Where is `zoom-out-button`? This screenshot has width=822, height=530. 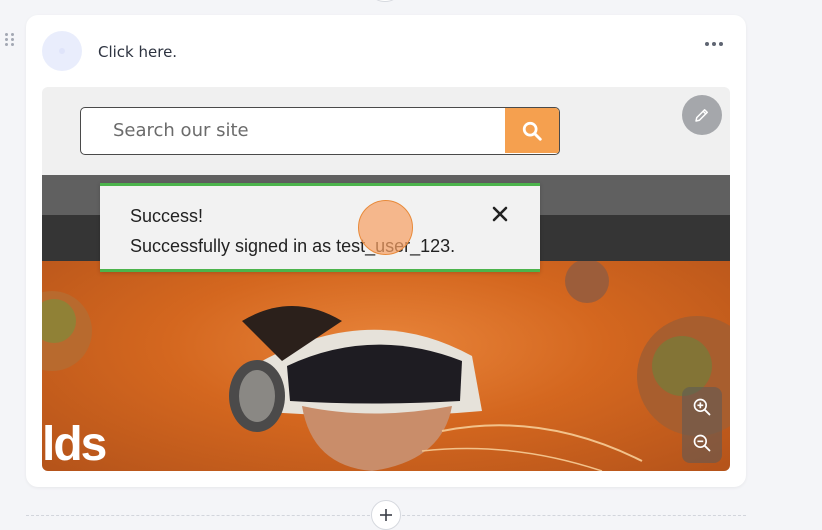 zoom-out-button is located at coordinates (702, 443).